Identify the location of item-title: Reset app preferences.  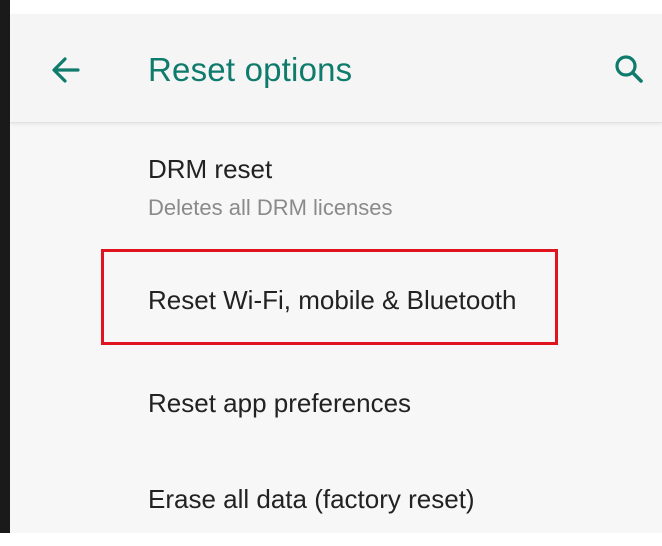
(280, 403).